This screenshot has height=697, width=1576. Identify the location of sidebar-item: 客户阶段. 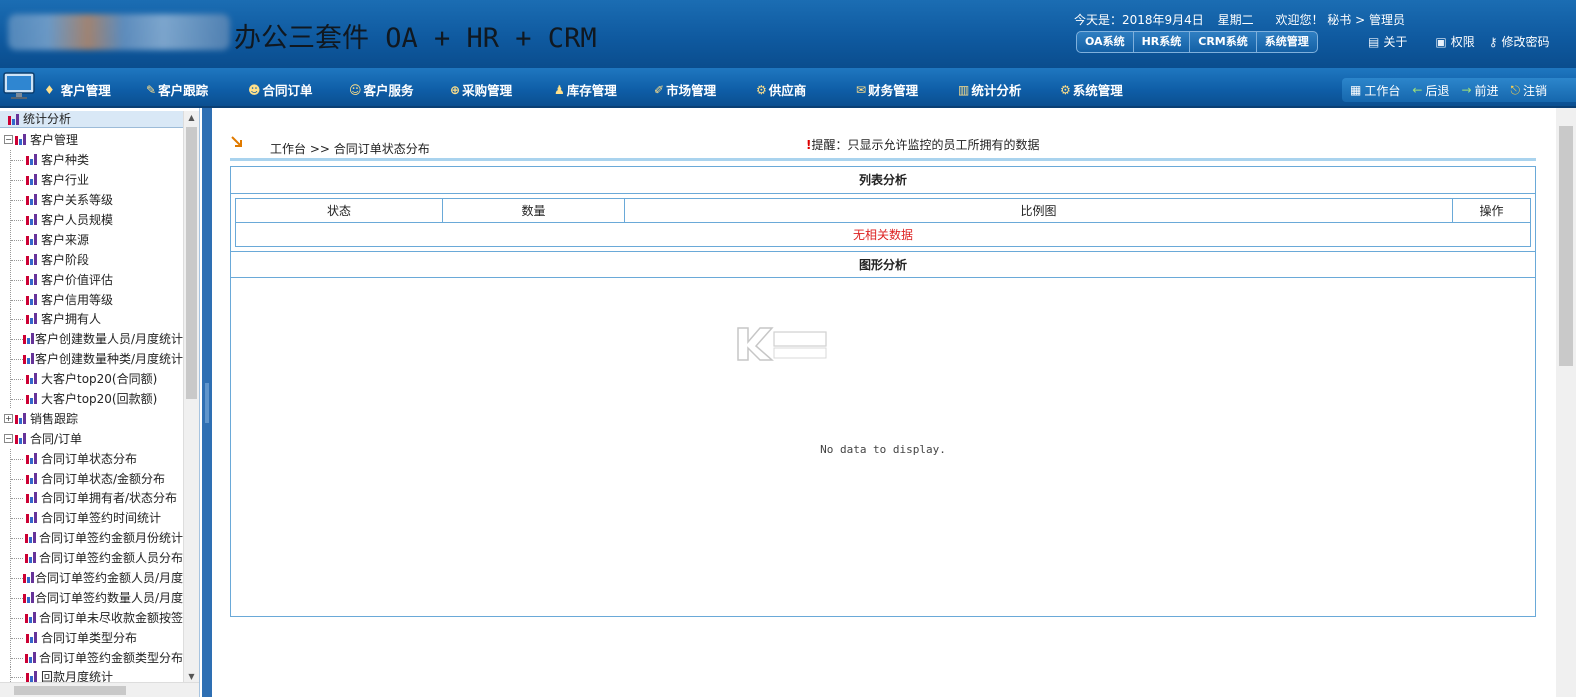
(91, 259).